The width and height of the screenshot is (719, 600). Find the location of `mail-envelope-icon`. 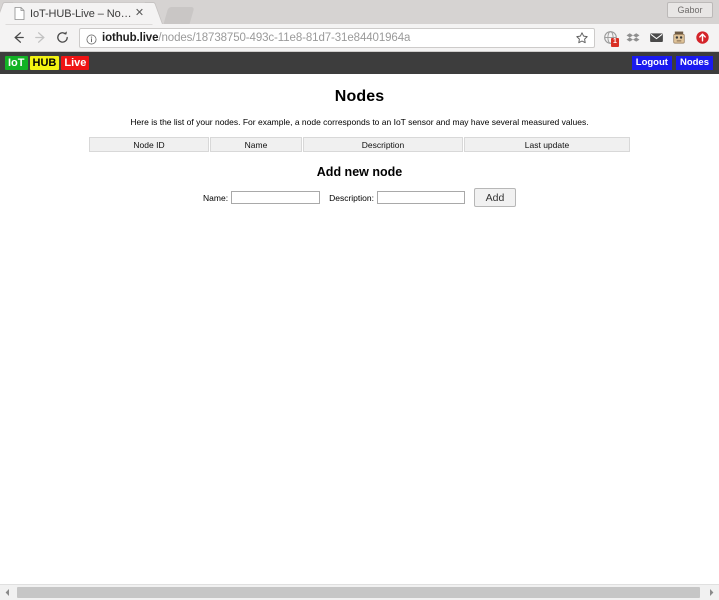

mail-envelope-icon is located at coordinates (656, 38).